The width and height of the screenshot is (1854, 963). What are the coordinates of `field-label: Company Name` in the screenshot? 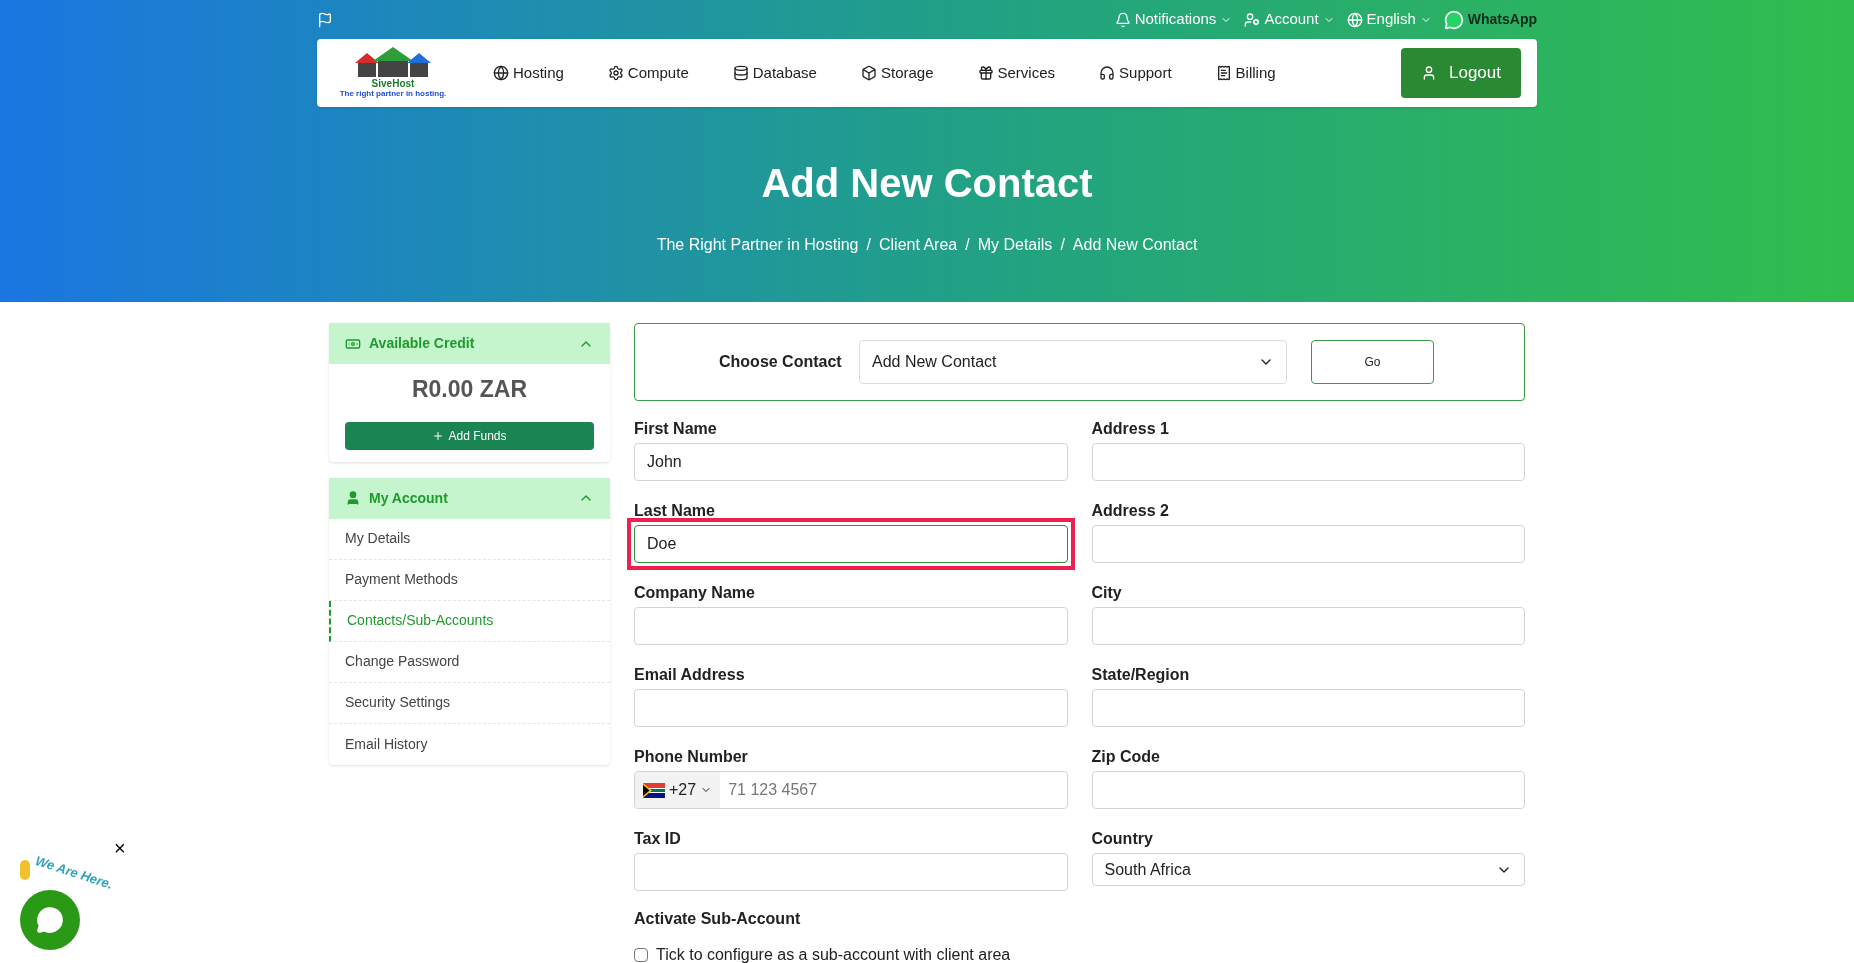 It's located at (695, 593).